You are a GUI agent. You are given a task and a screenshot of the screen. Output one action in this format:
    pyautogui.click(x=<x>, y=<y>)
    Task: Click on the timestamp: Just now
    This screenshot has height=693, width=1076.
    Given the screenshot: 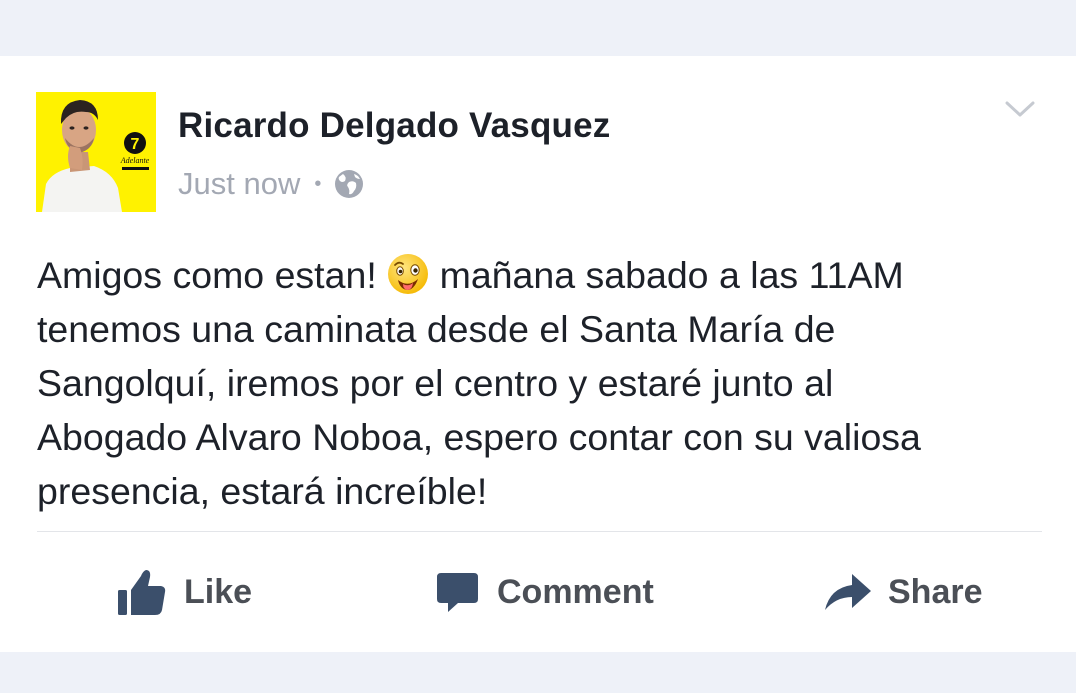 What is the action you would take?
    pyautogui.click(x=239, y=184)
    